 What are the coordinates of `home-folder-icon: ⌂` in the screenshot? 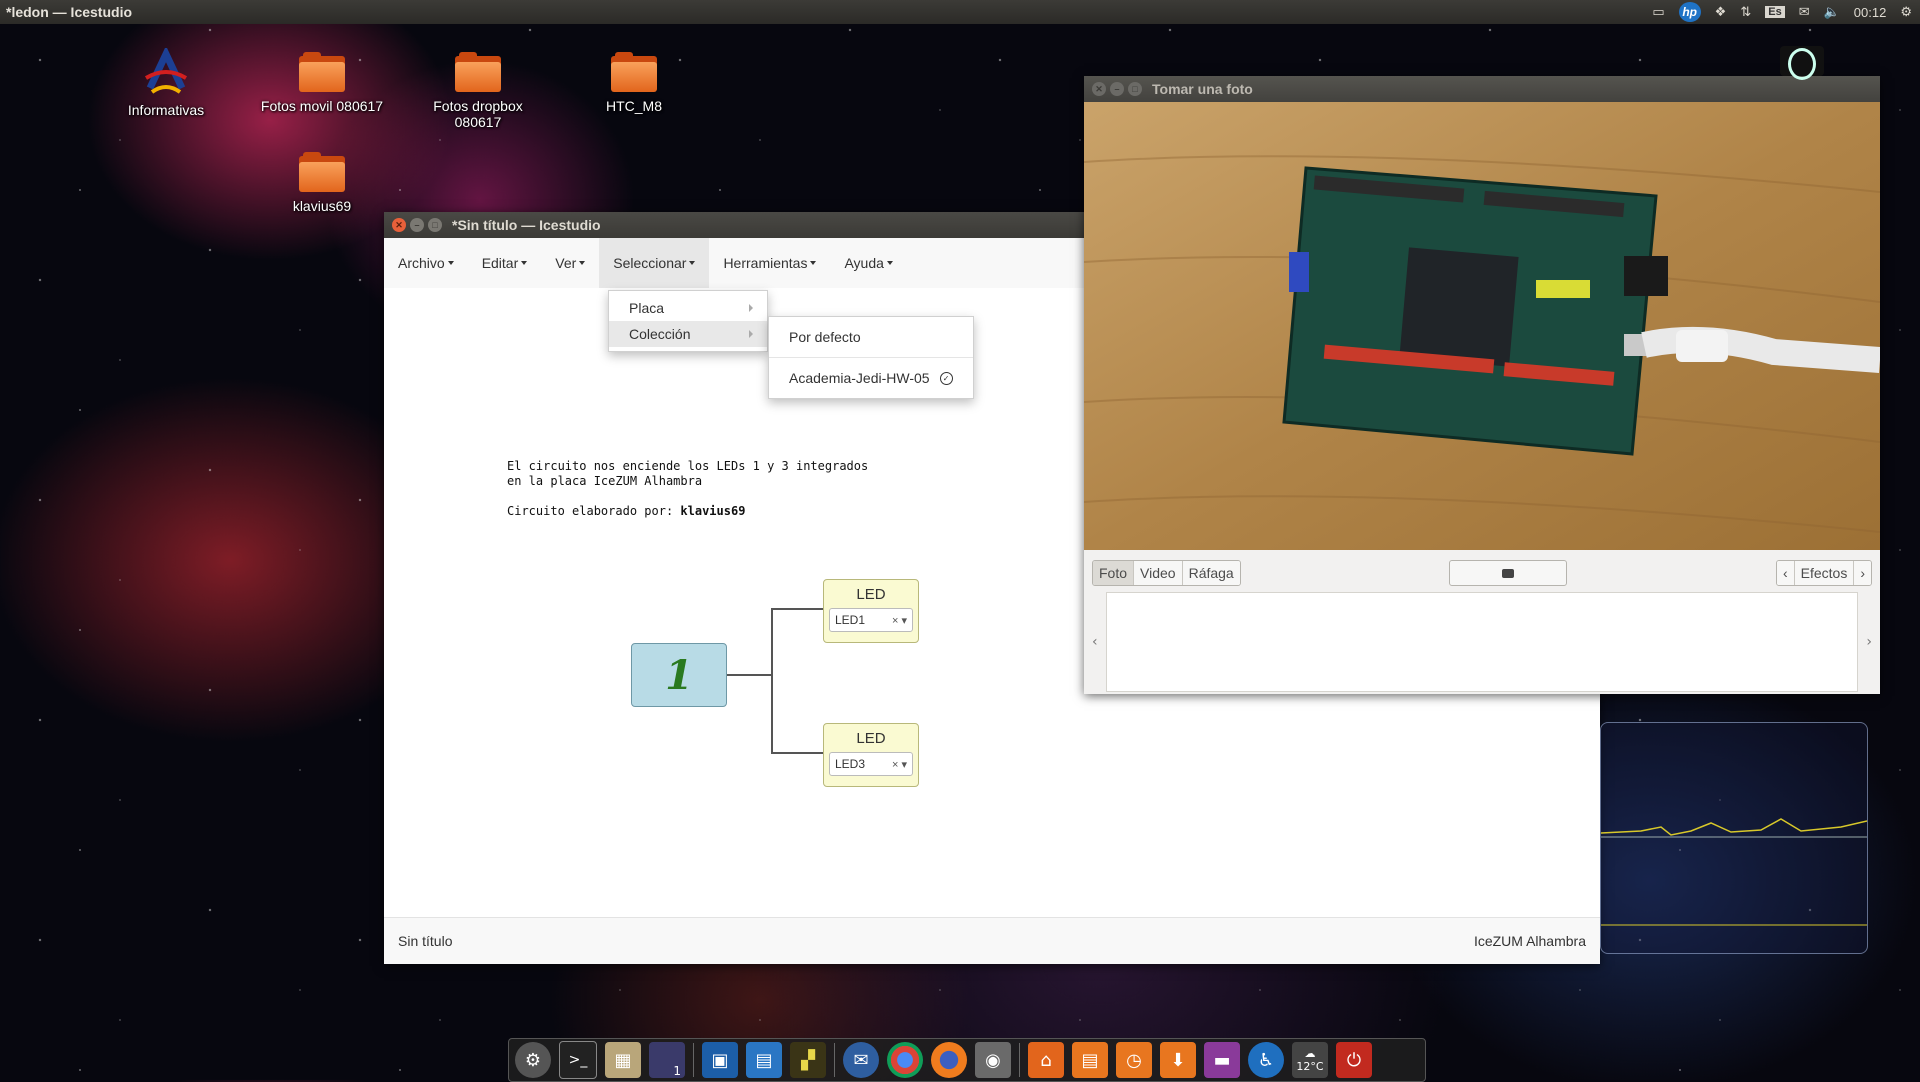 It's located at (1046, 1060).